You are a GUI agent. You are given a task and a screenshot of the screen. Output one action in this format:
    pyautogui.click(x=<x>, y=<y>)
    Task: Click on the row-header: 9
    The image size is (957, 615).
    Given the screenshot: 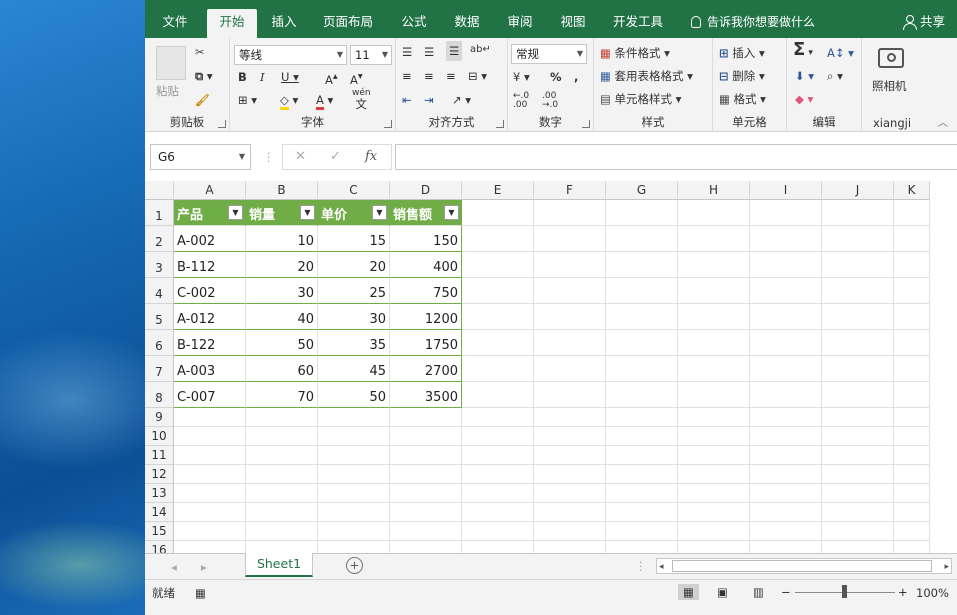 What is the action you would take?
    pyautogui.click(x=159, y=417)
    